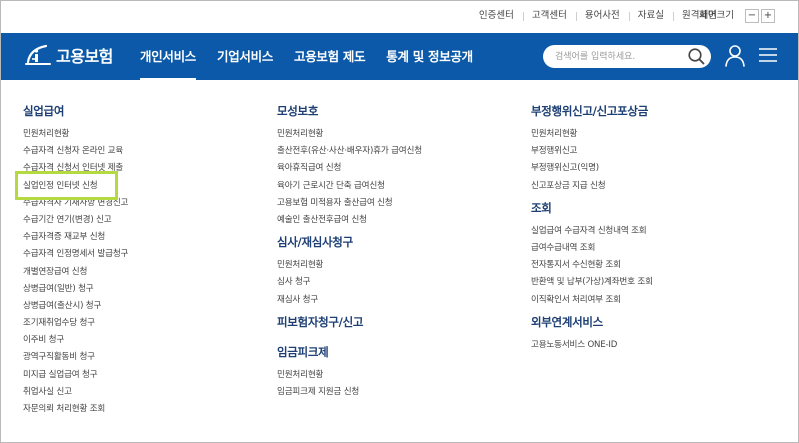  I want to click on nav-business-services: 기업서비스, so click(245, 56).